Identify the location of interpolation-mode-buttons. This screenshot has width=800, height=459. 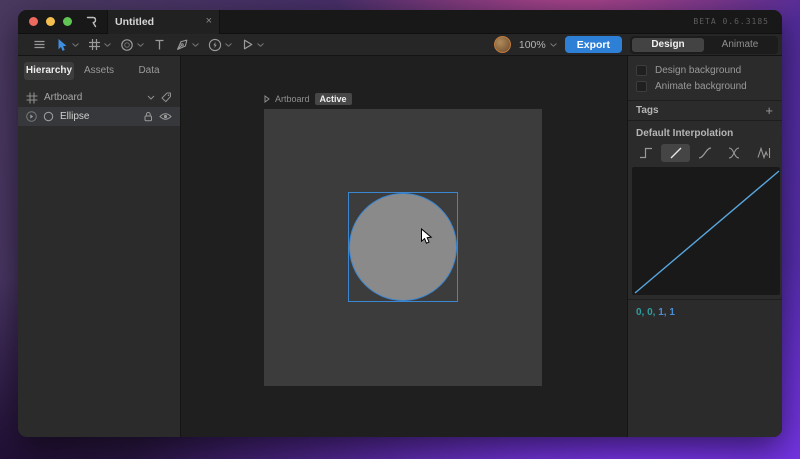
(705, 153).